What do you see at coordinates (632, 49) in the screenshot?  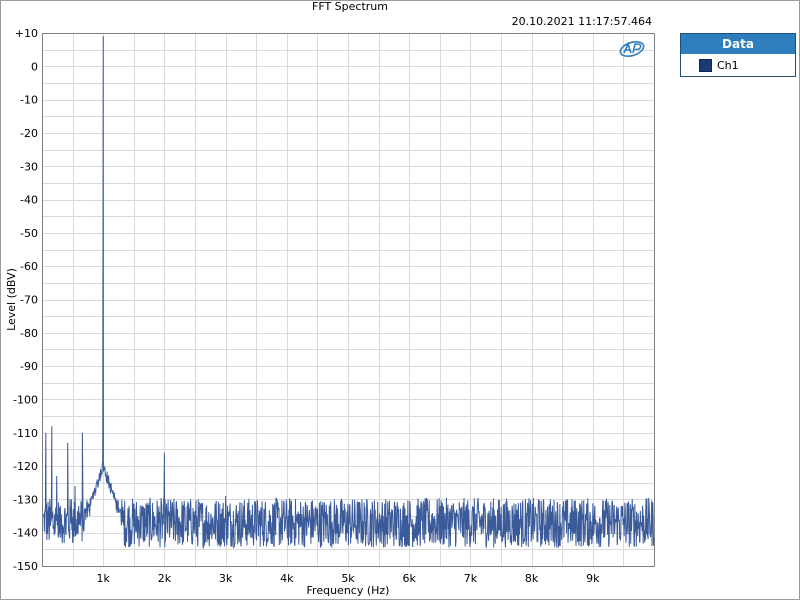 I see `ap-logo-icon` at bounding box center [632, 49].